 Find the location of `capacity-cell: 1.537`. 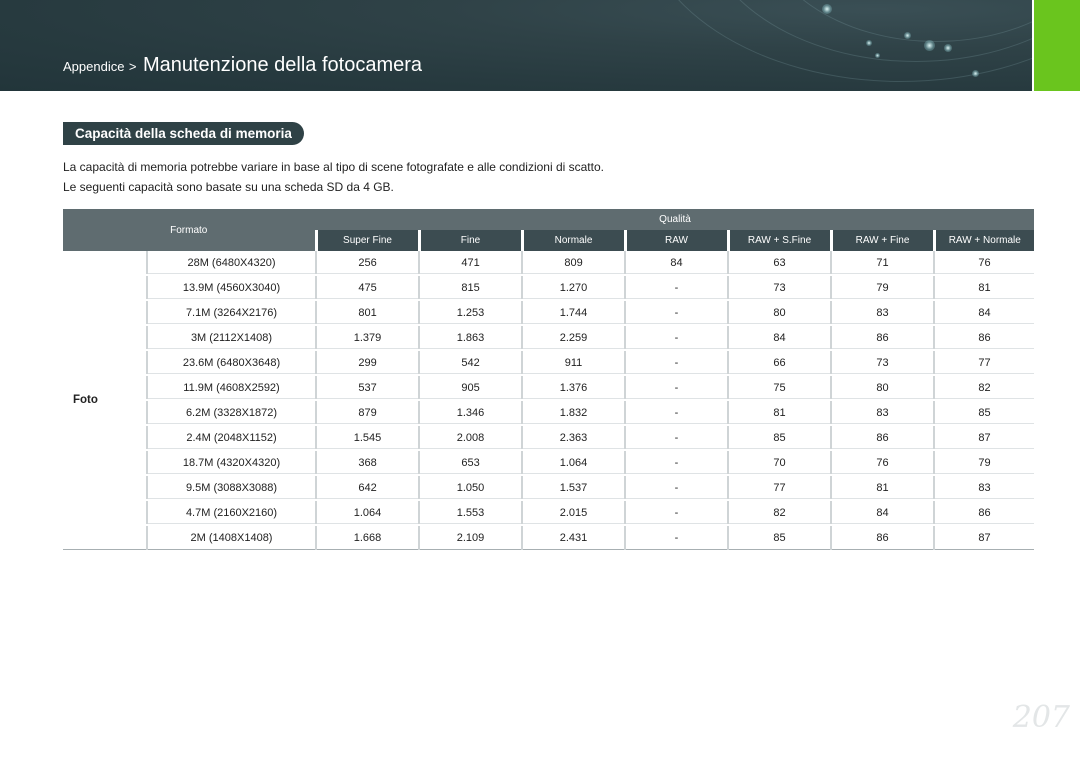

capacity-cell: 1.537 is located at coordinates (573, 488).